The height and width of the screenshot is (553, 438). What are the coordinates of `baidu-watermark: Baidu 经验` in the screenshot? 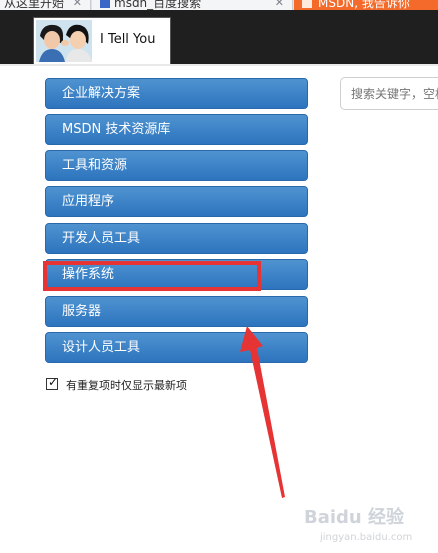 It's located at (354, 517).